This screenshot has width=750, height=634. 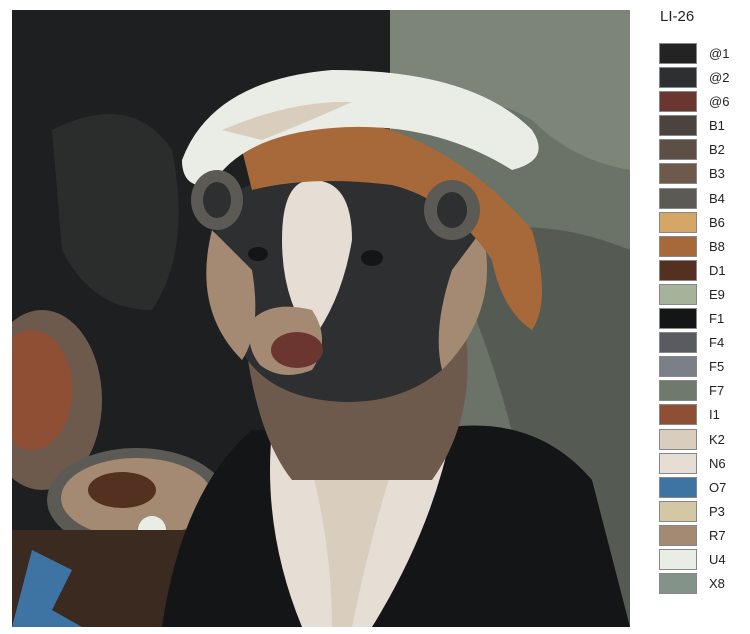 What do you see at coordinates (699, 585) in the screenshot?
I see `legend-item: X8` at bounding box center [699, 585].